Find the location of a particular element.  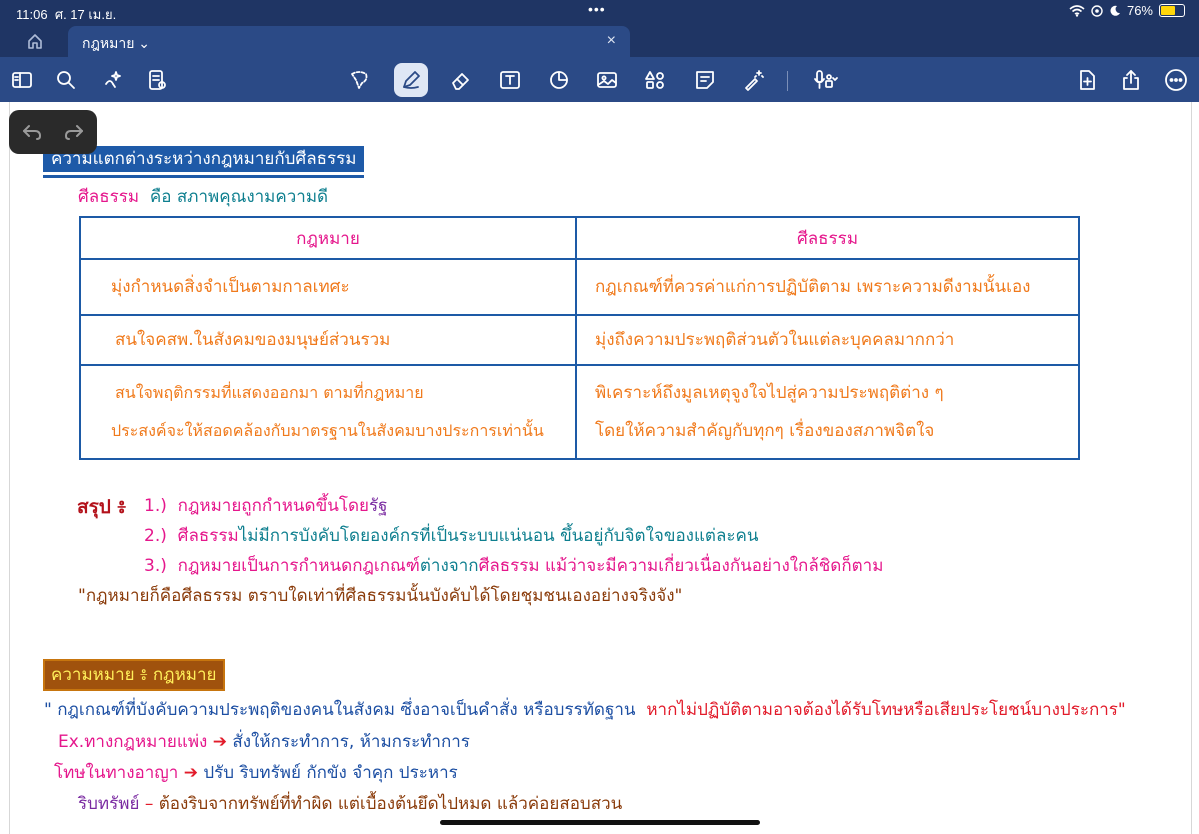

summary-number: 3.) is located at coordinates (155, 566).